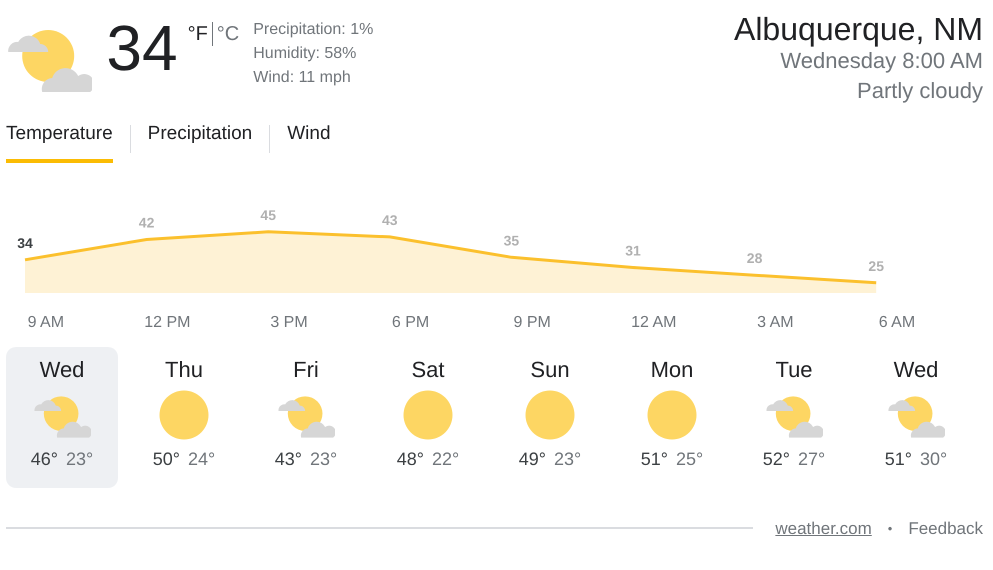 This screenshot has width=993, height=570. I want to click on temperature-label: 35, so click(512, 240).